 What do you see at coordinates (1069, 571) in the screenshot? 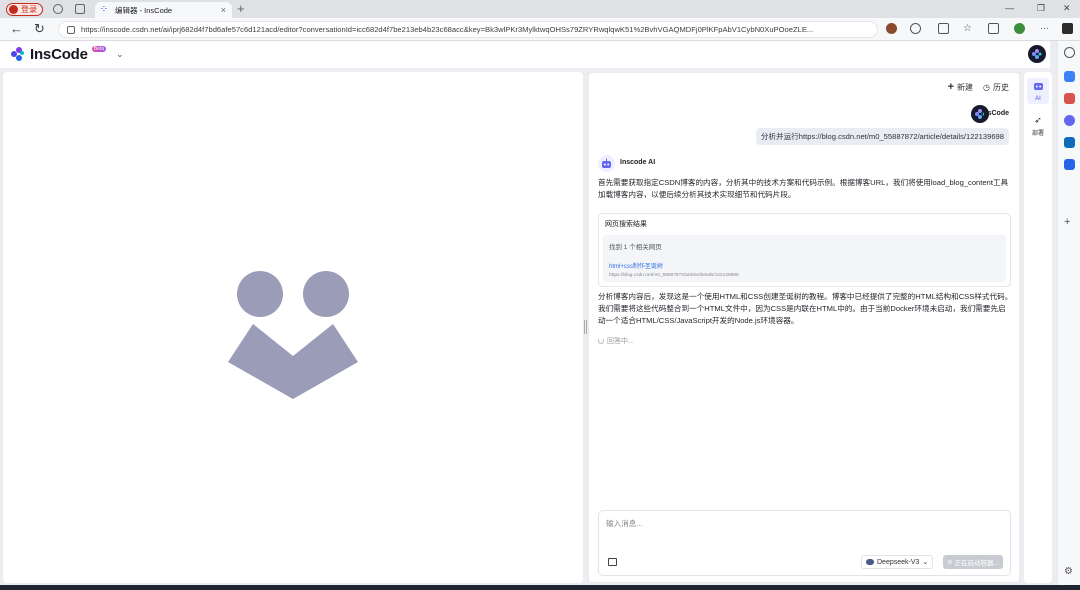
I see `settings-gear-icon: ⚙` at bounding box center [1069, 571].